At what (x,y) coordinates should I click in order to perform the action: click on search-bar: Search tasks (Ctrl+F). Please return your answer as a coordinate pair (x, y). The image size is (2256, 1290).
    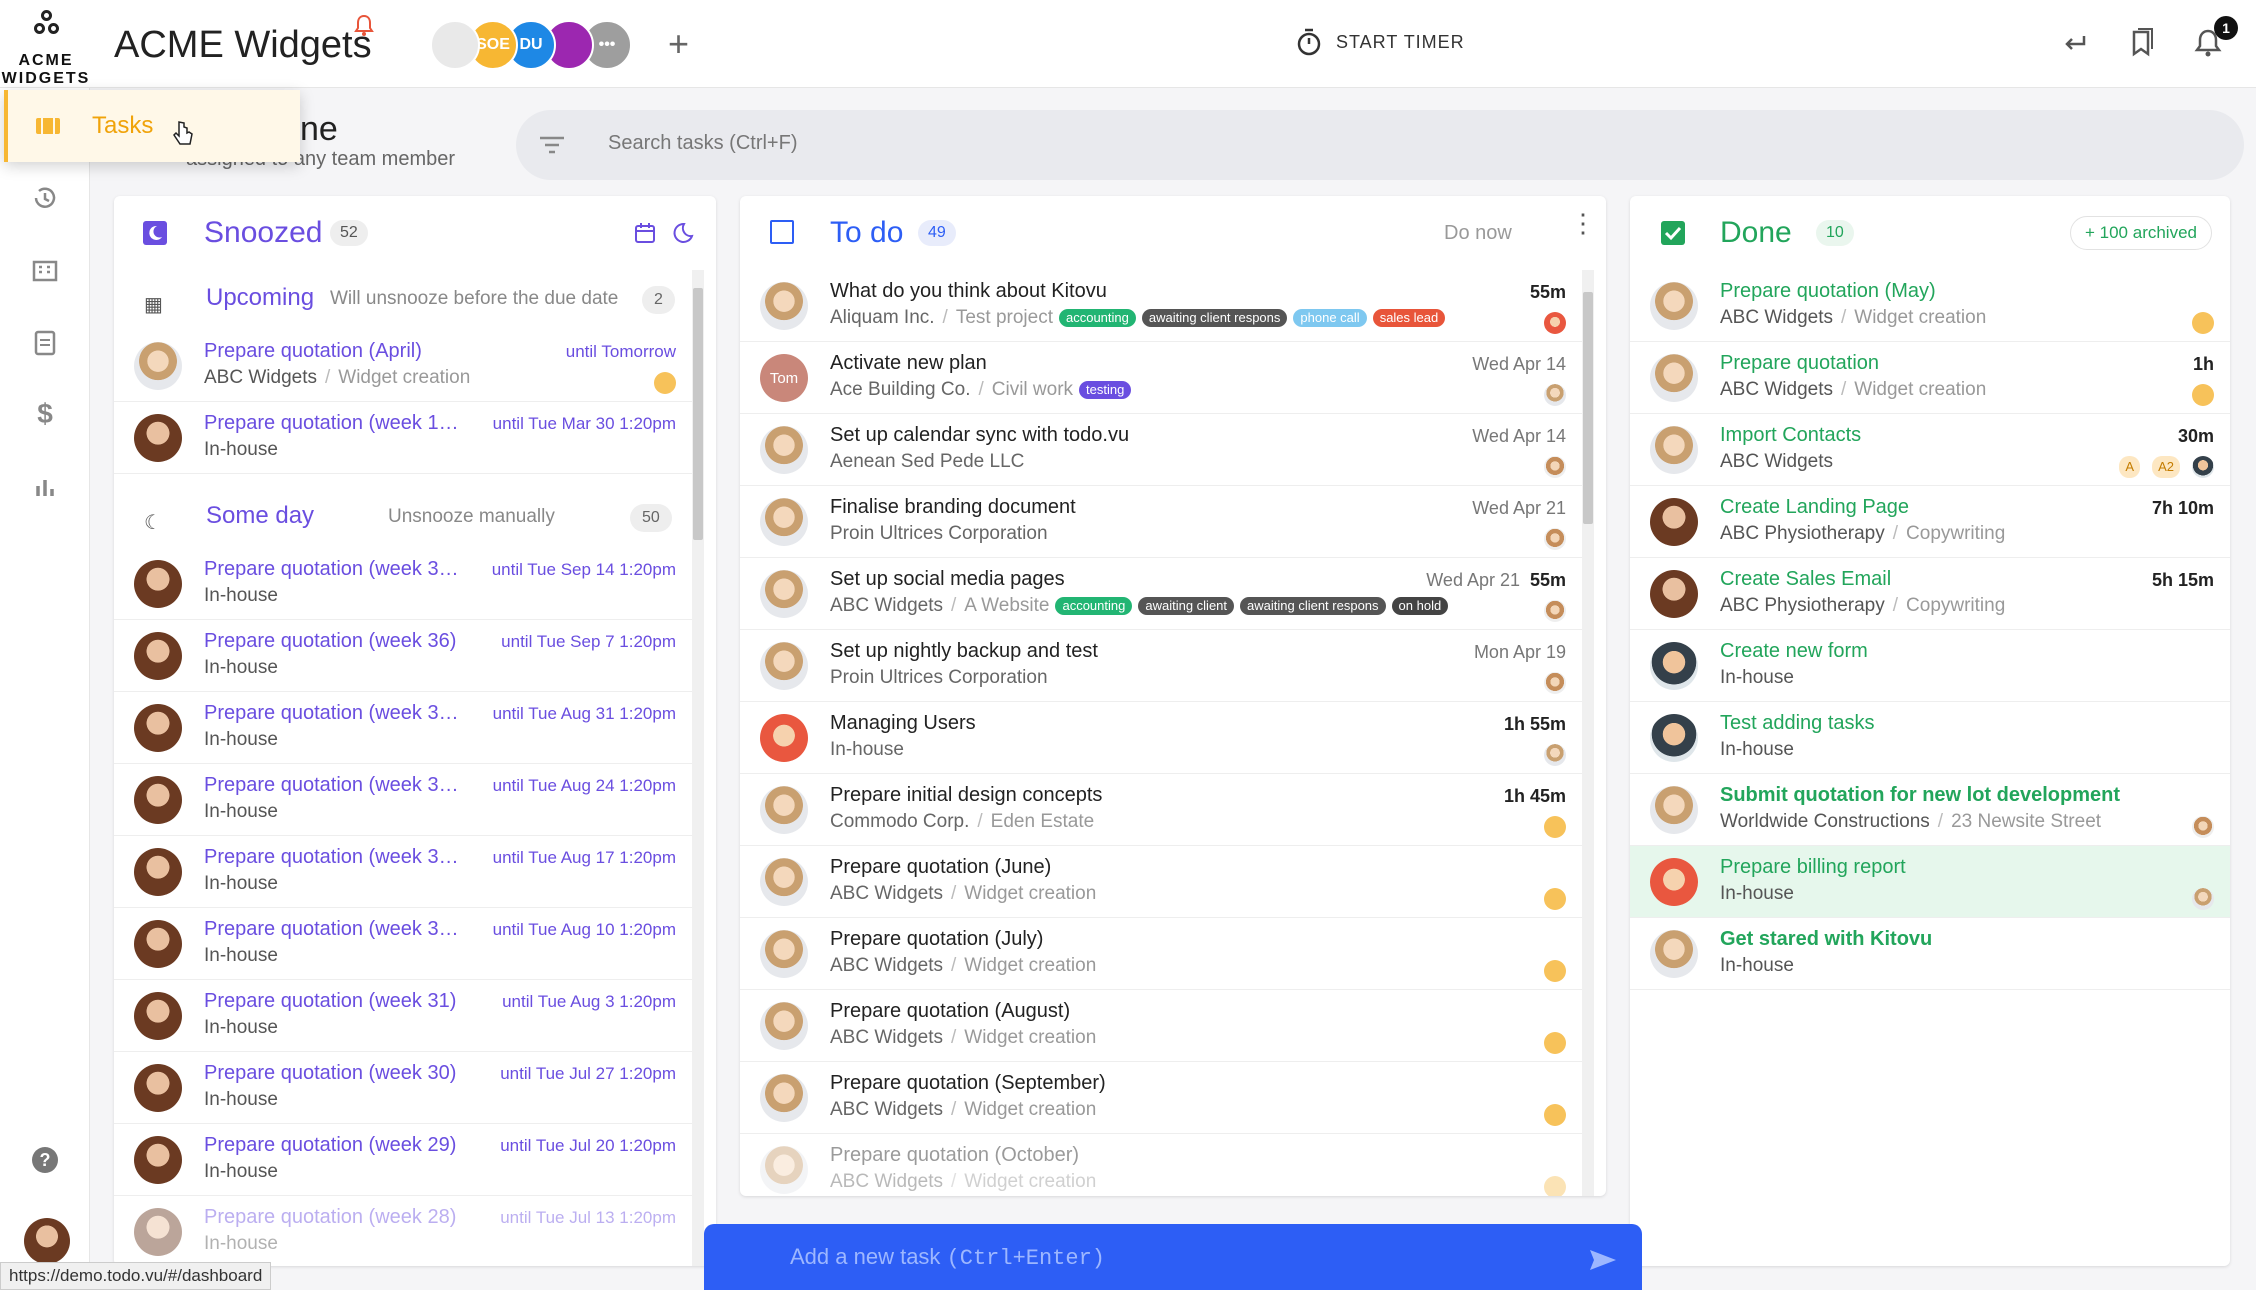
    Looking at the image, I should click on (1380, 145).